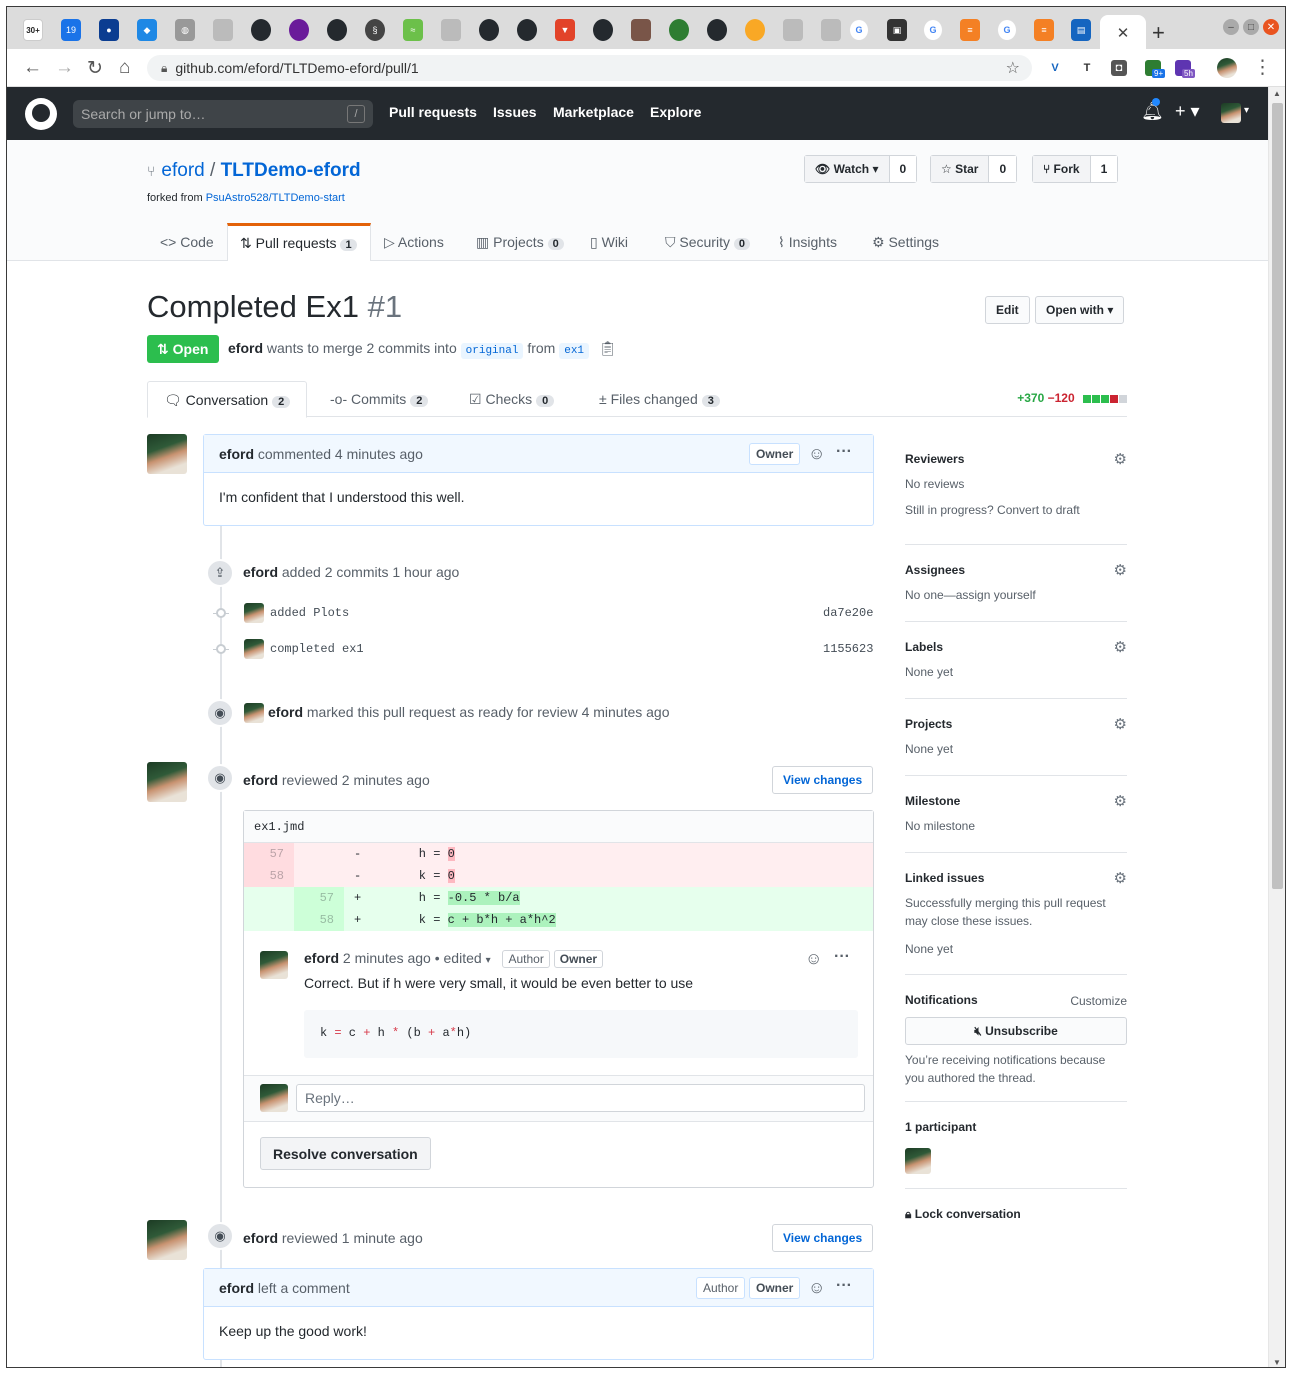  What do you see at coordinates (147, 30) in the screenshot?
I see `tab-icon-3: ◆` at bounding box center [147, 30].